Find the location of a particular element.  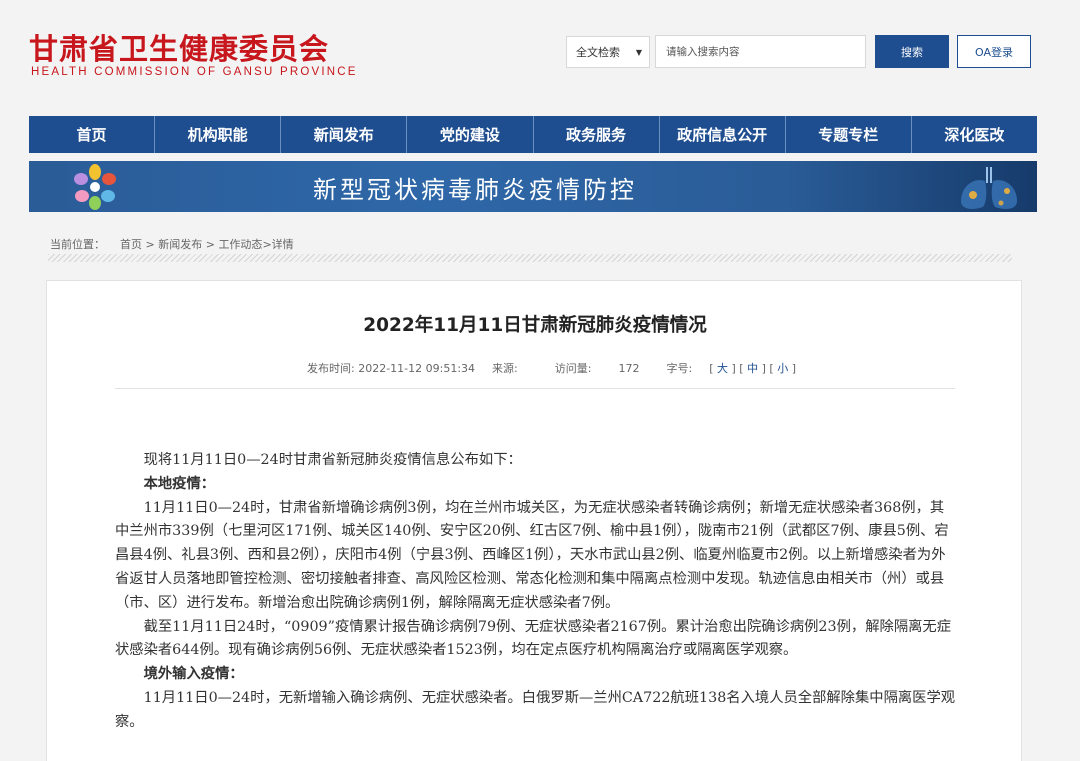

meta-divider is located at coordinates (535, 388).